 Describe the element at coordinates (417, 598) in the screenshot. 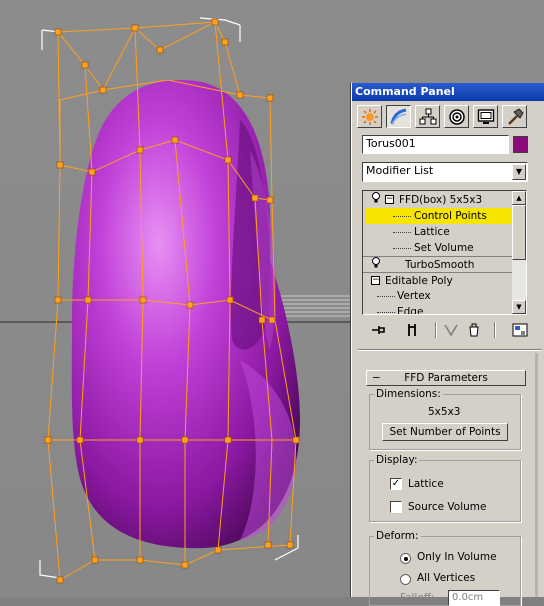

I see `falloff-label: Falloff:` at that location.